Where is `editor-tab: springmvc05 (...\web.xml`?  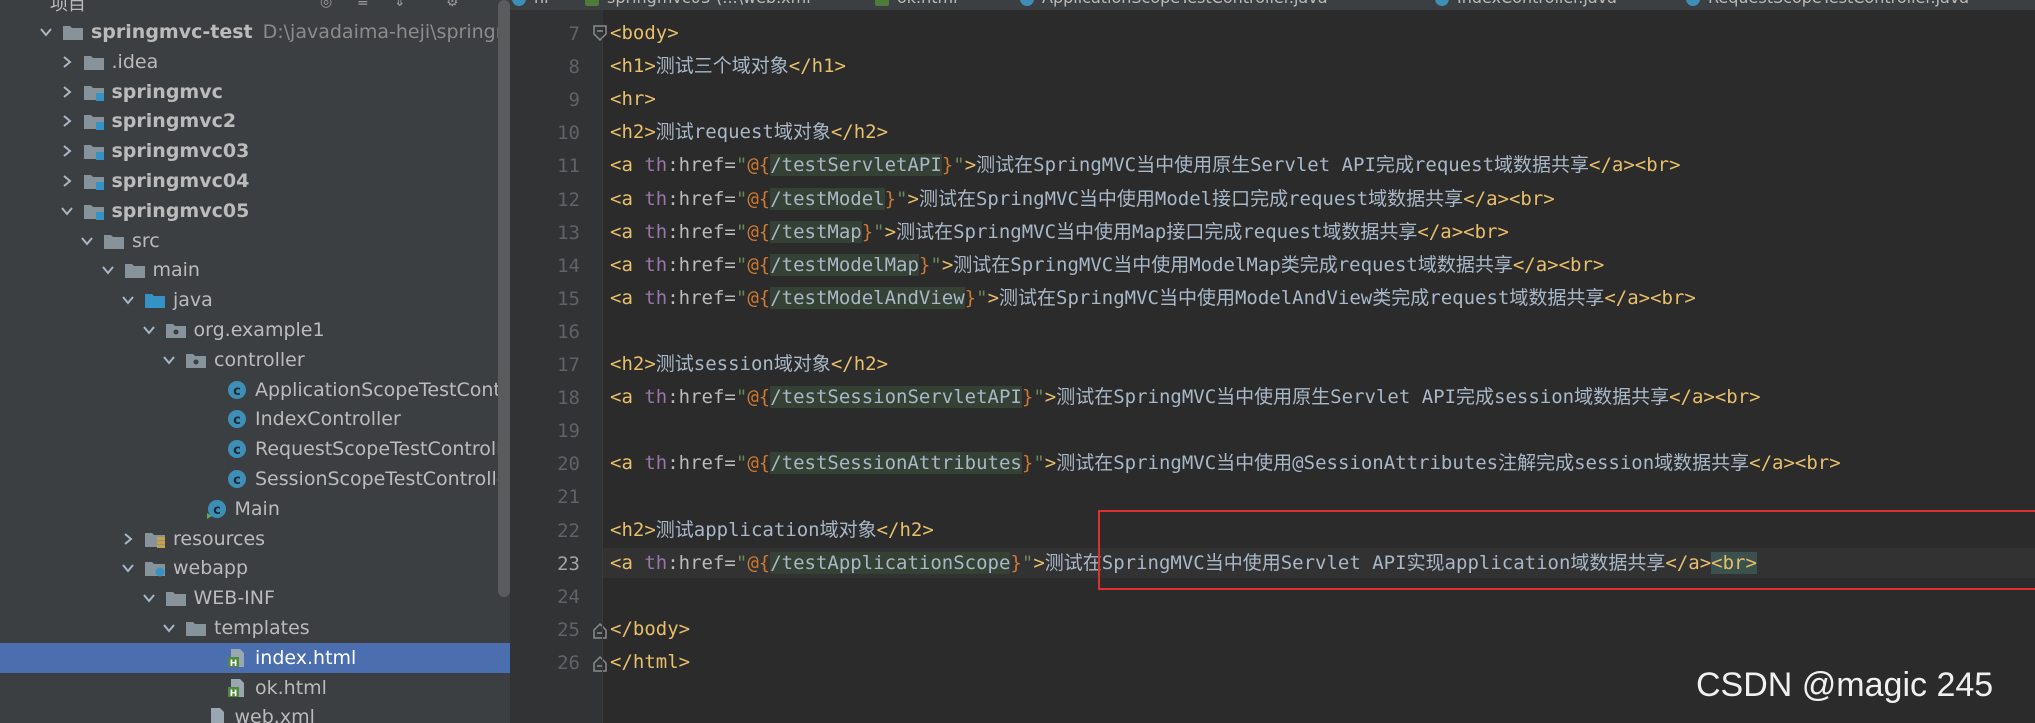
editor-tab: springmvc05 (...\web.xml is located at coordinates (698, 5).